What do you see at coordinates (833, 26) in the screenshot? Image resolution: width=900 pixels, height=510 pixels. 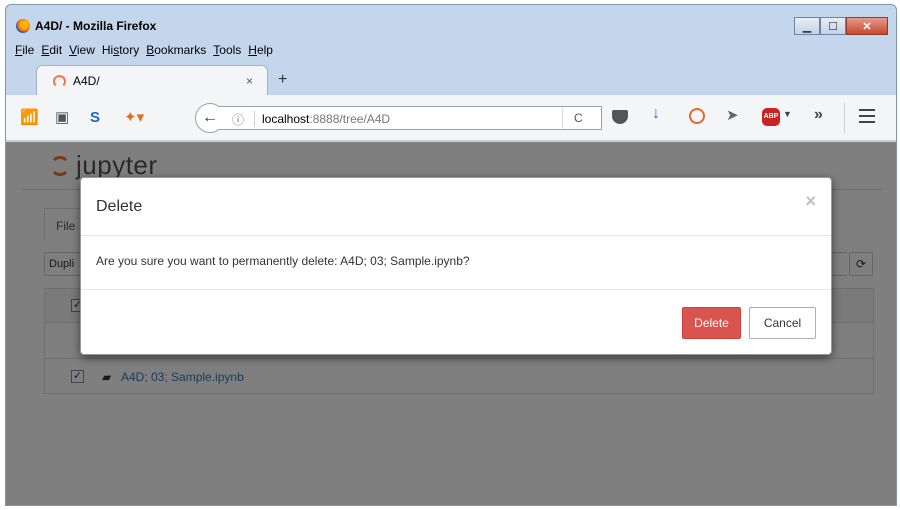 I see `maximize-button: ☐` at bounding box center [833, 26].